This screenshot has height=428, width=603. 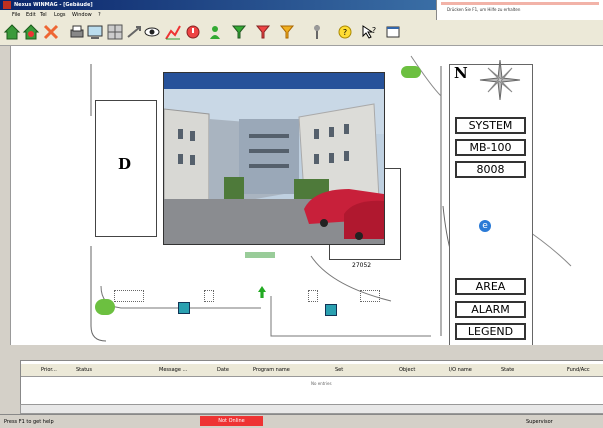 What do you see at coordinates (7, 5) in the screenshot?
I see `app-icon` at bounding box center [7, 5].